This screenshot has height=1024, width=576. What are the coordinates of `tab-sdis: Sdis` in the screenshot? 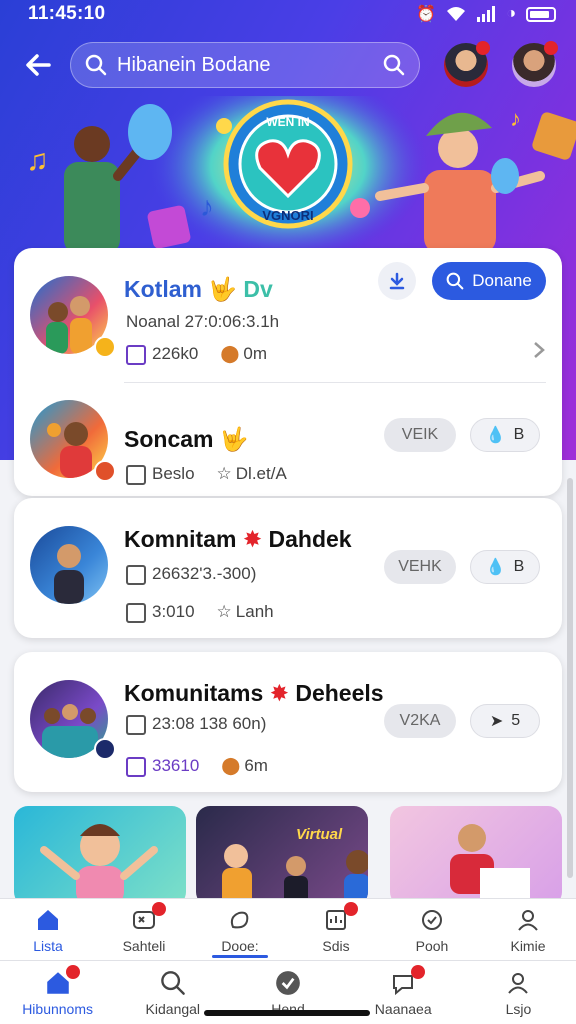 It's located at (336, 929).